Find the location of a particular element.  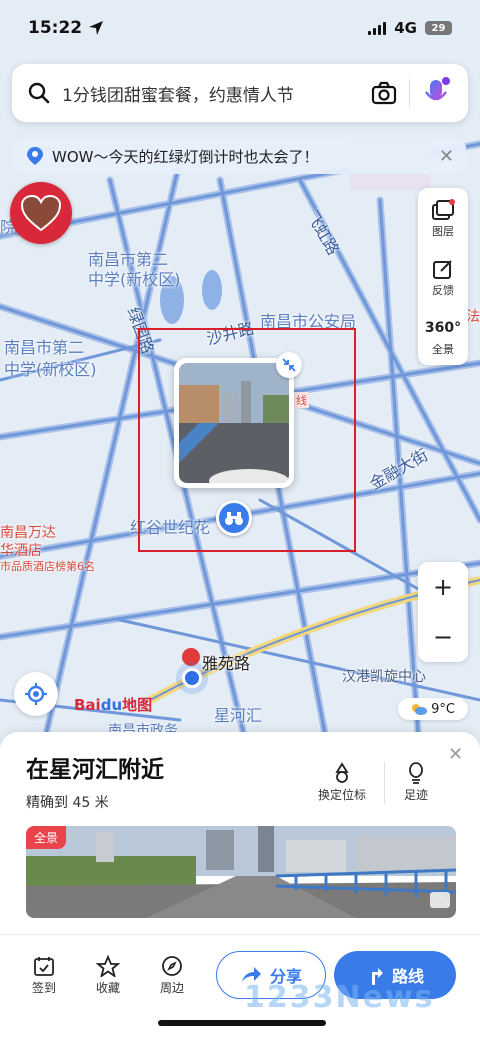

collapse-icon is located at coordinates (289, 365).